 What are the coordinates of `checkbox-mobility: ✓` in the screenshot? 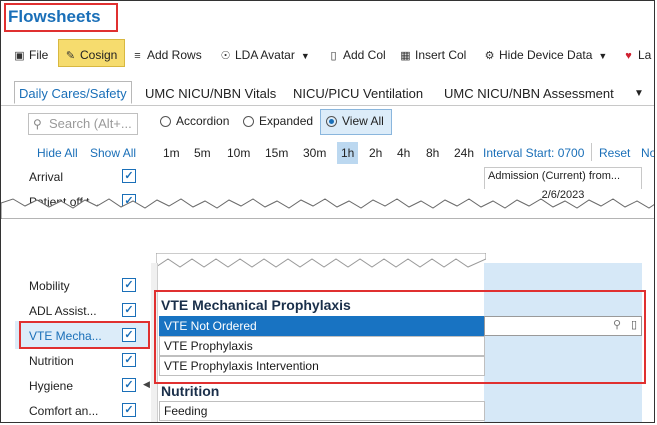 It's located at (129, 285).